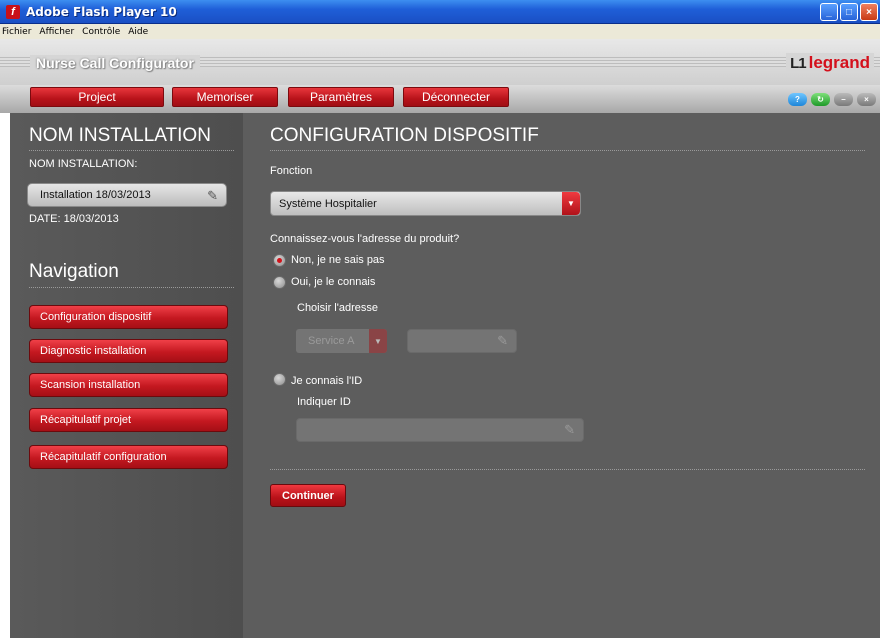 Image resolution: width=880 pixels, height=638 pixels. What do you see at coordinates (440, 62) in the screenshot?
I see `app-header: Nurse Call Configurator L1 legrand` at bounding box center [440, 62].